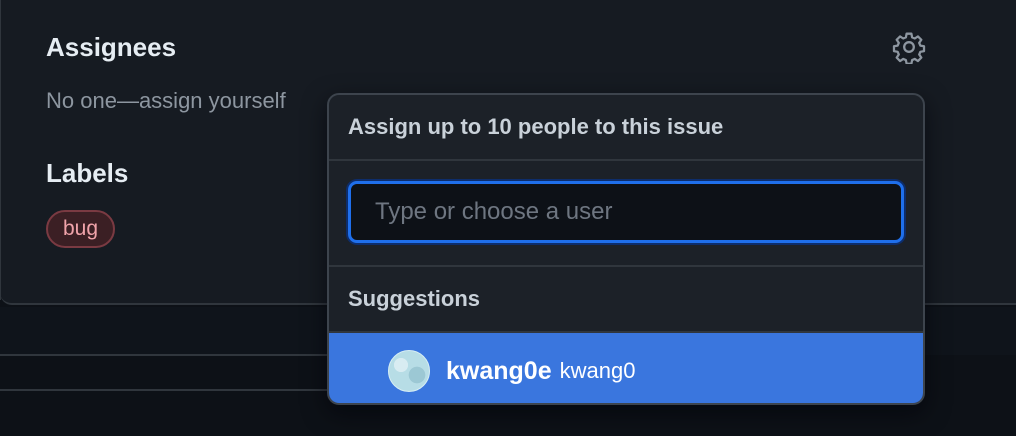  What do you see at coordinates (87, 173) in the screenshot?
I see `labels-heading: Labels` at bounding box center [87, 173].